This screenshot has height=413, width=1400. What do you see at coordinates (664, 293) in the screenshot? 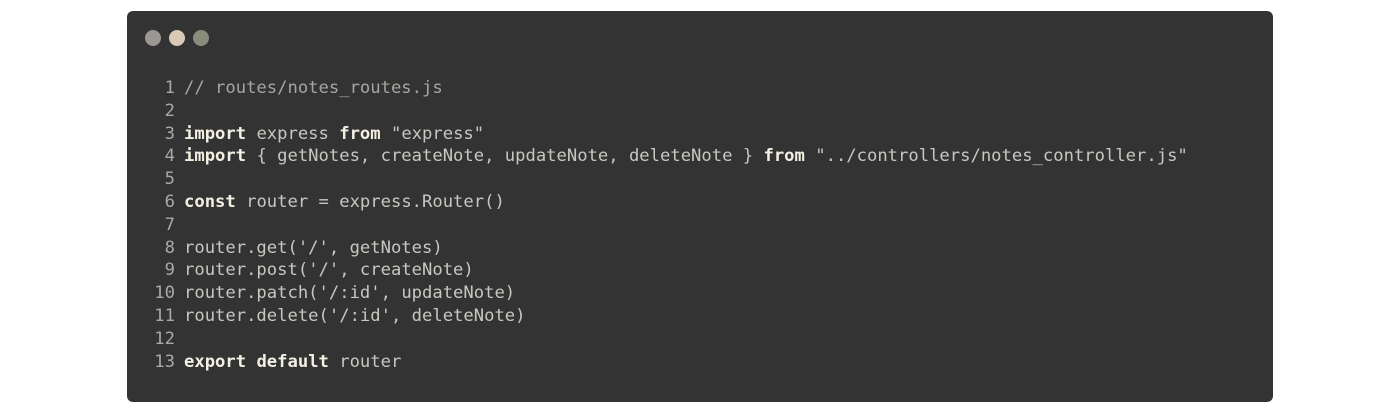
I see `code-line: 10 router.patch('/:id', updateNote)` at bounding box center [664, 293].